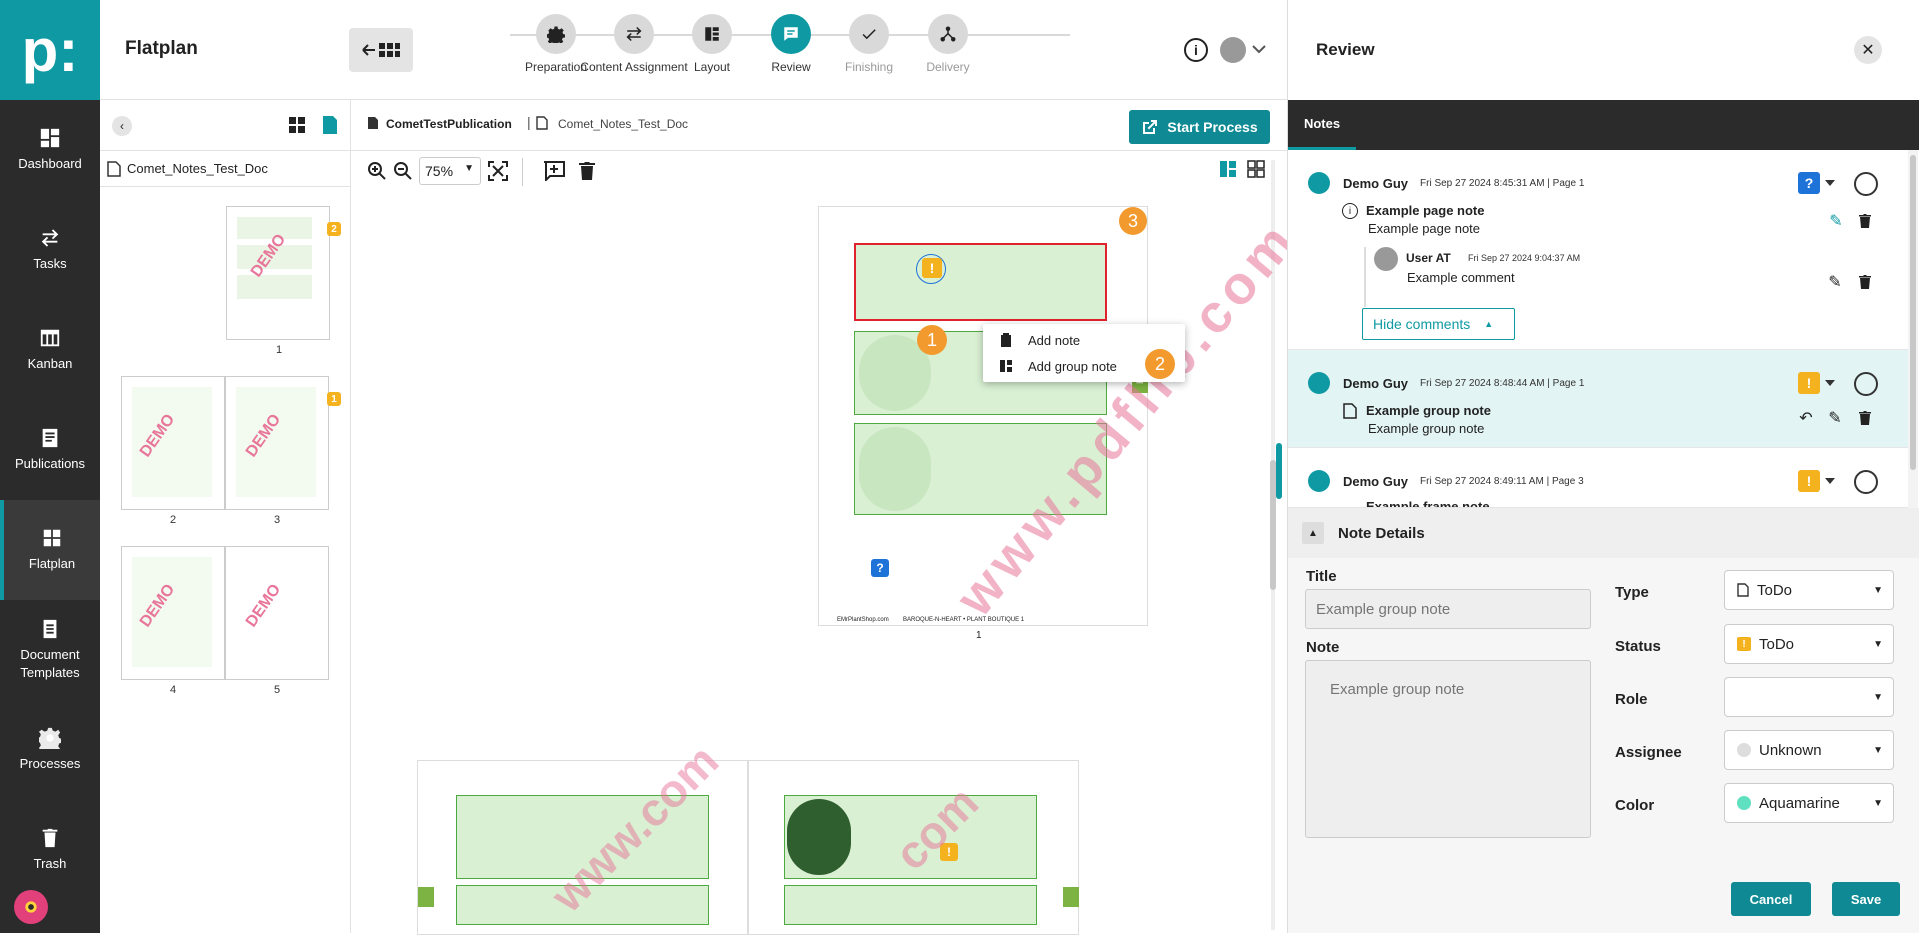  Describe the element at coordinates (1771, 899) in the screenshot. I see `cancel-button: Cancel` at that location.